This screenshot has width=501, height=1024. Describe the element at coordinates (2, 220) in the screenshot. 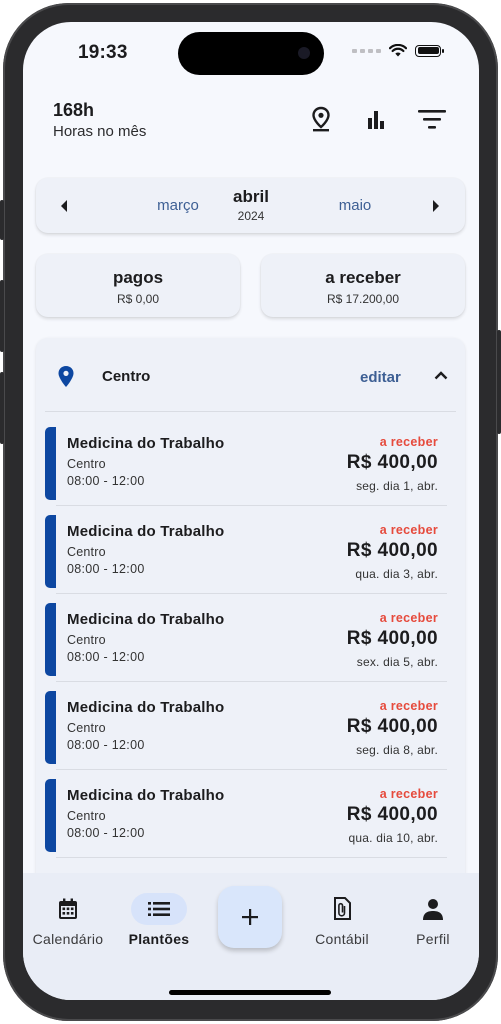

I see `side-button` at that location.